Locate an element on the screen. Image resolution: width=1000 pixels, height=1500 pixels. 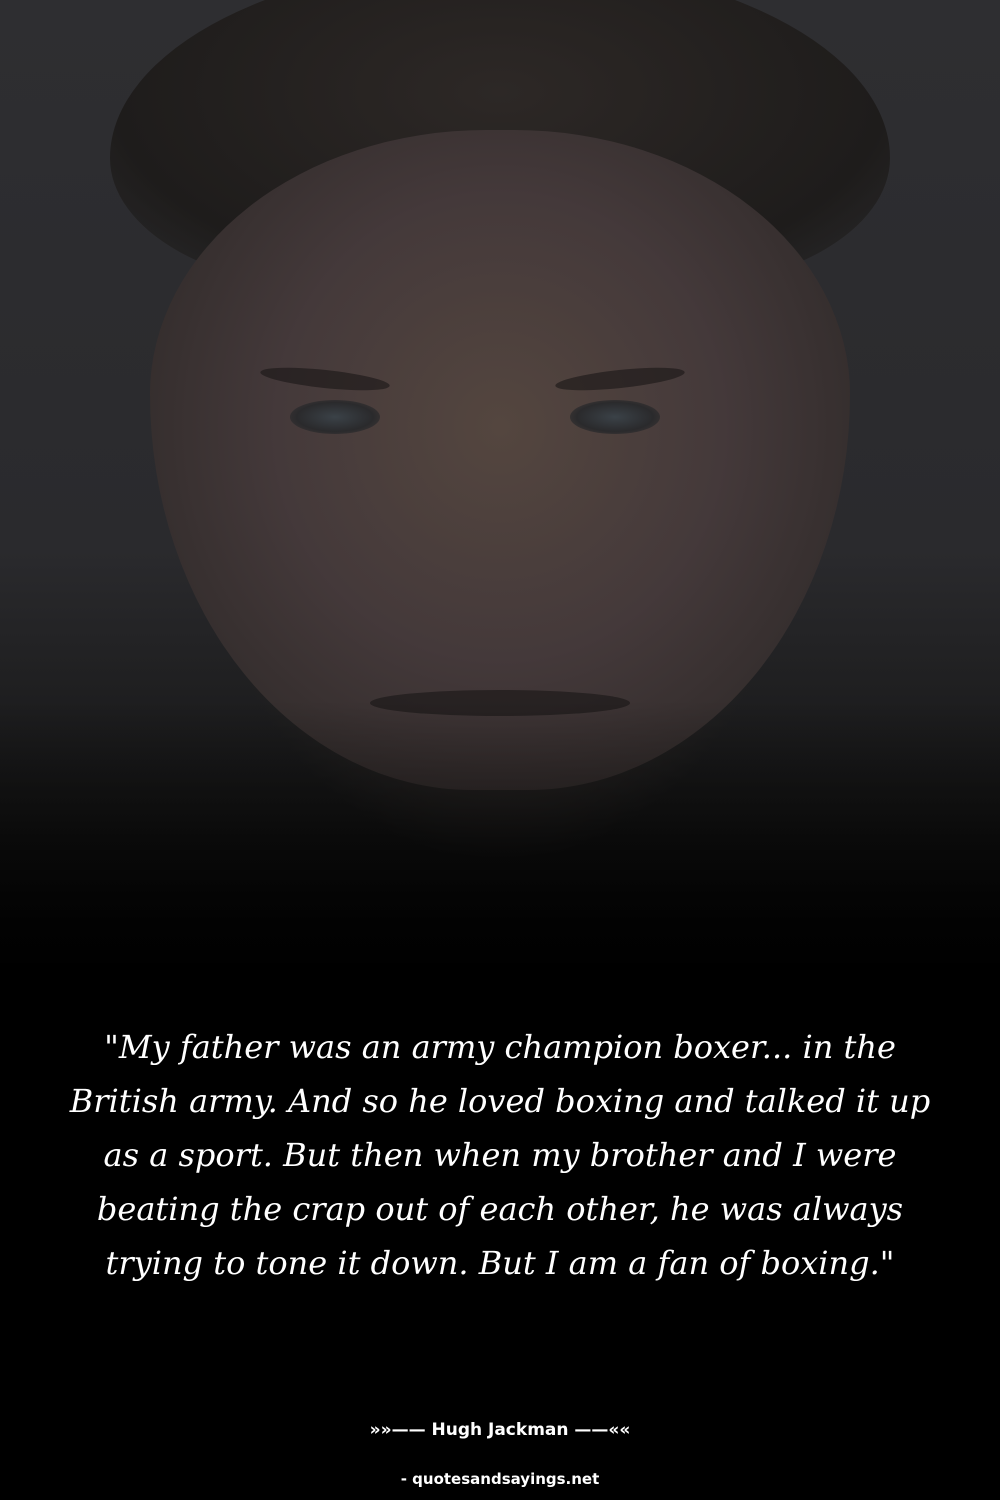
portrait-right-eye is located at coordinates (615, 417).